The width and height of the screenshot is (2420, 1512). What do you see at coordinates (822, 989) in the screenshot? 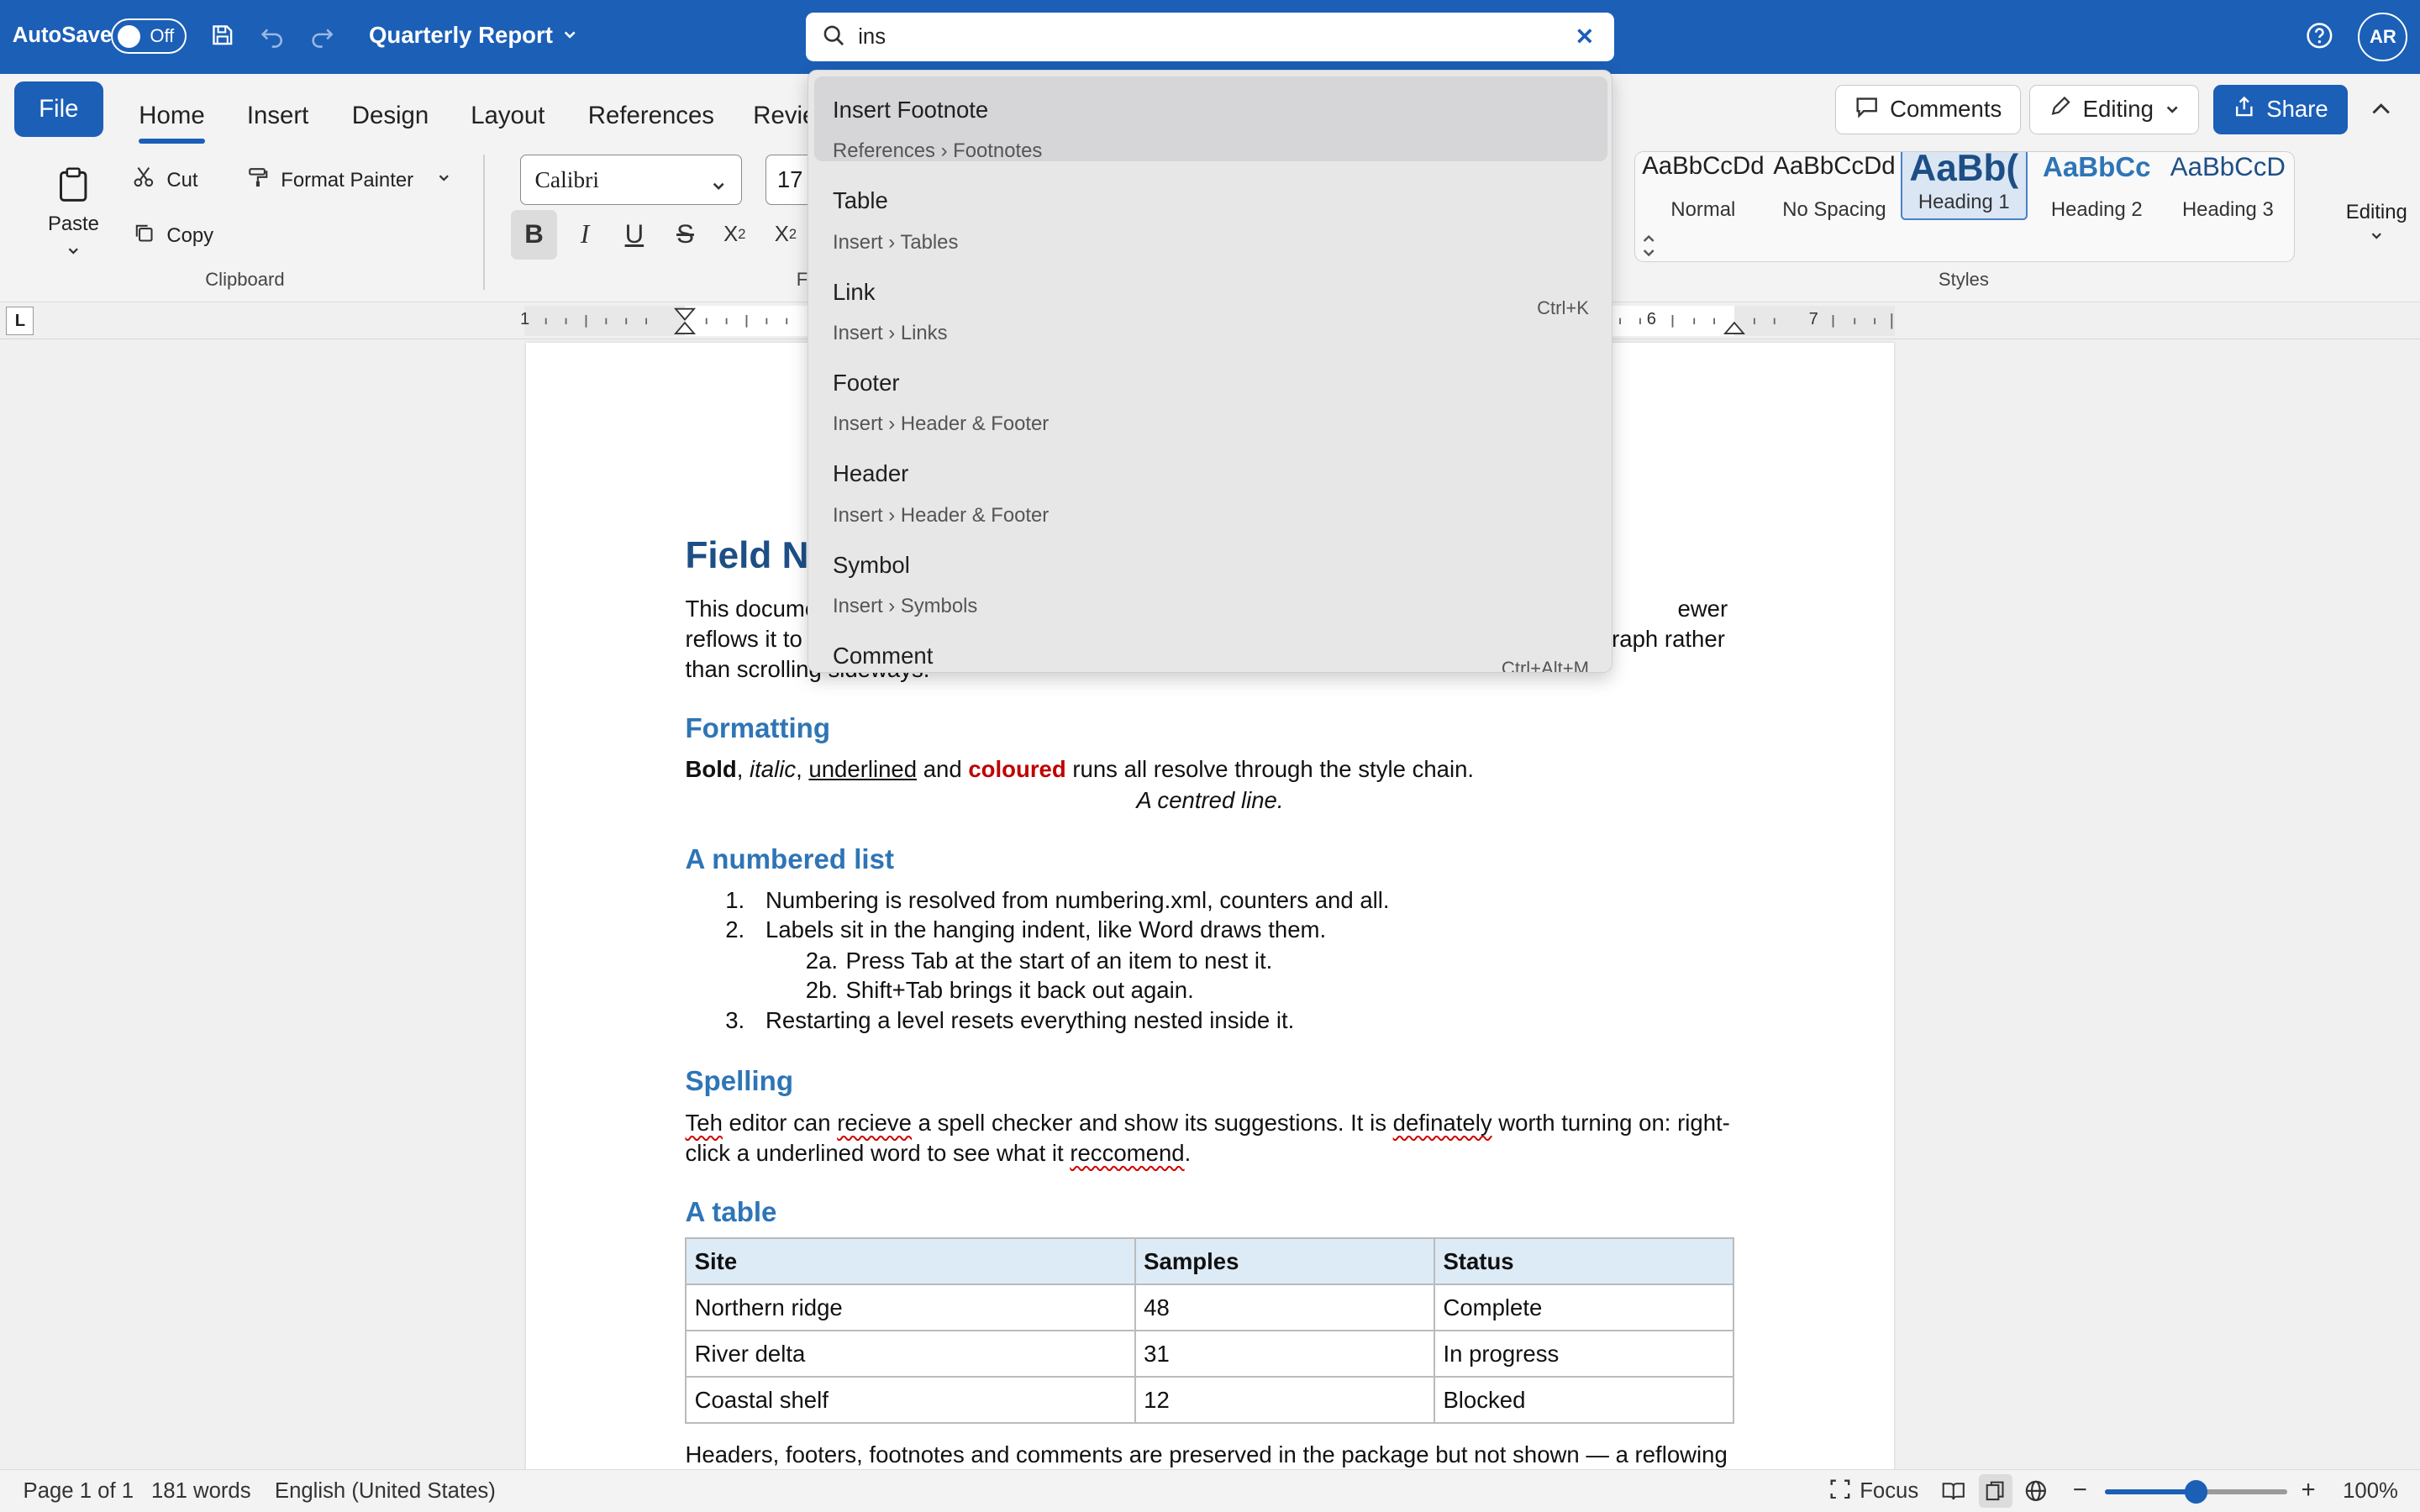
I see `list-number: 2b.` at bounding box center [822, 989].